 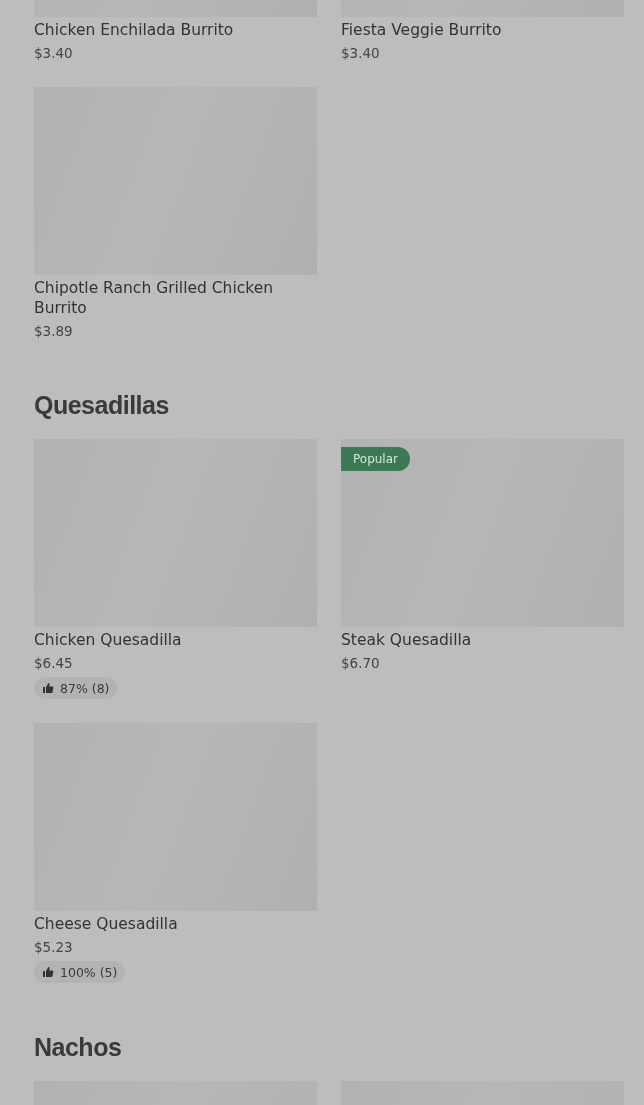 What do you see at coordinates (53, 947) in the screenshot?
I see `item-price: $5.23` at bounding box center [53, 947].